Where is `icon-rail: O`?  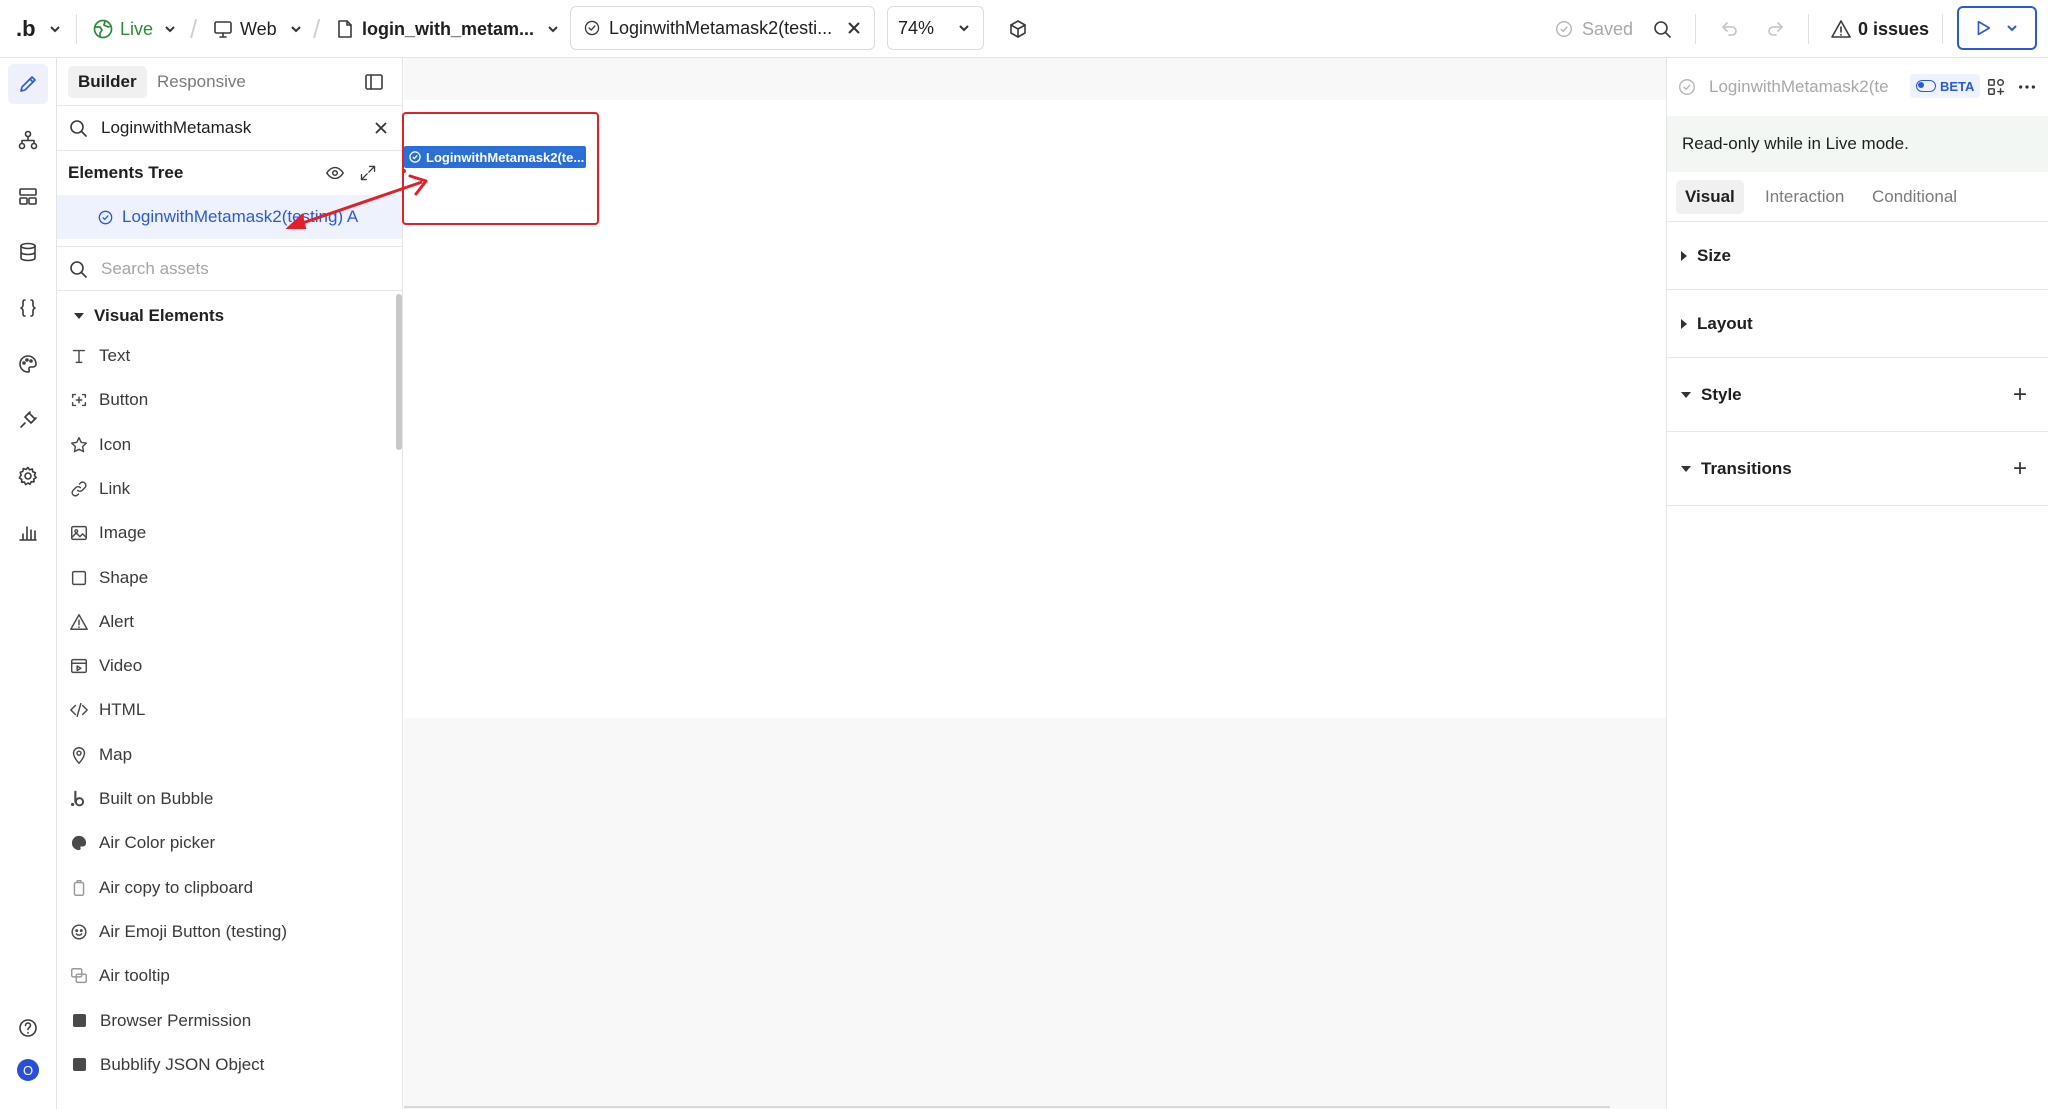 icon-rail: O is located at coordinates (28, 583).